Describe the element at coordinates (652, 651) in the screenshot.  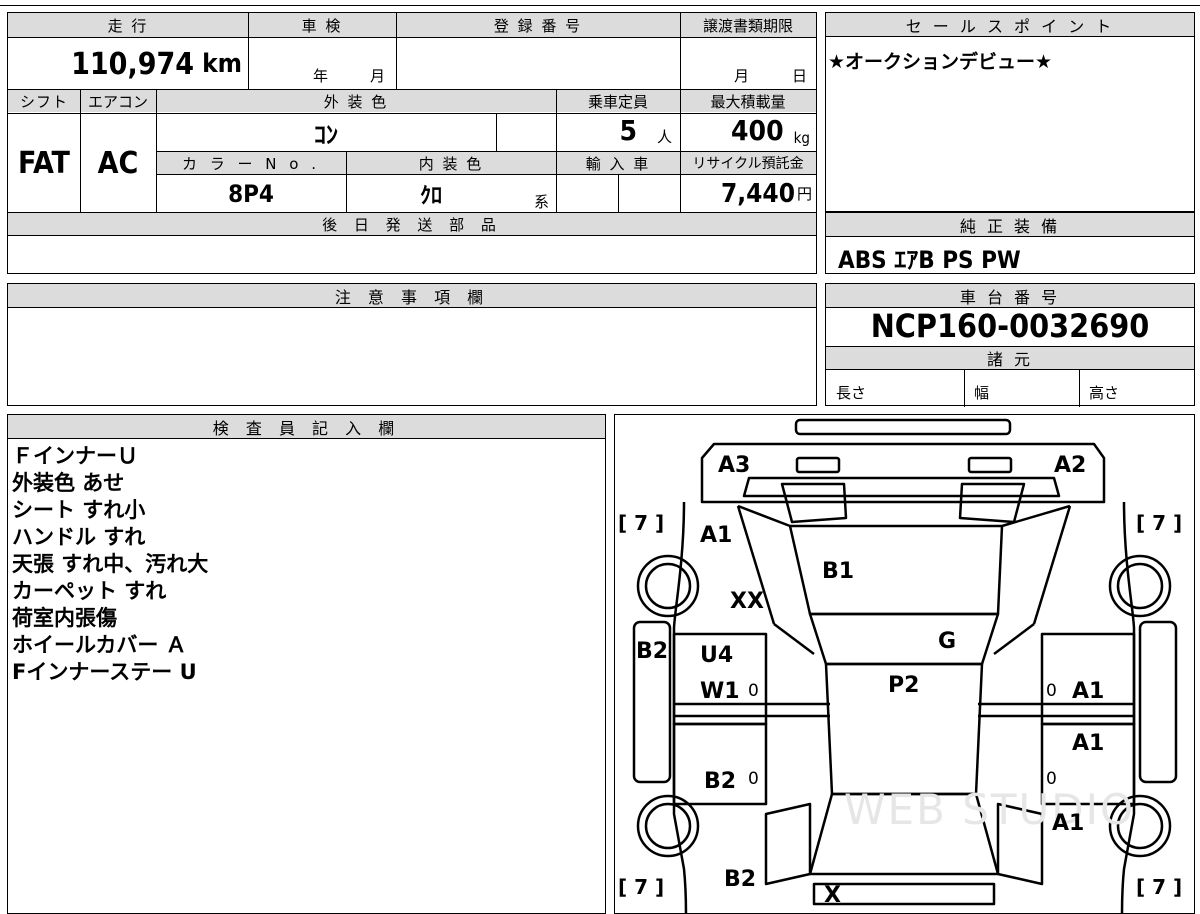
I see `mark-b2-left-side: B2` at that location.